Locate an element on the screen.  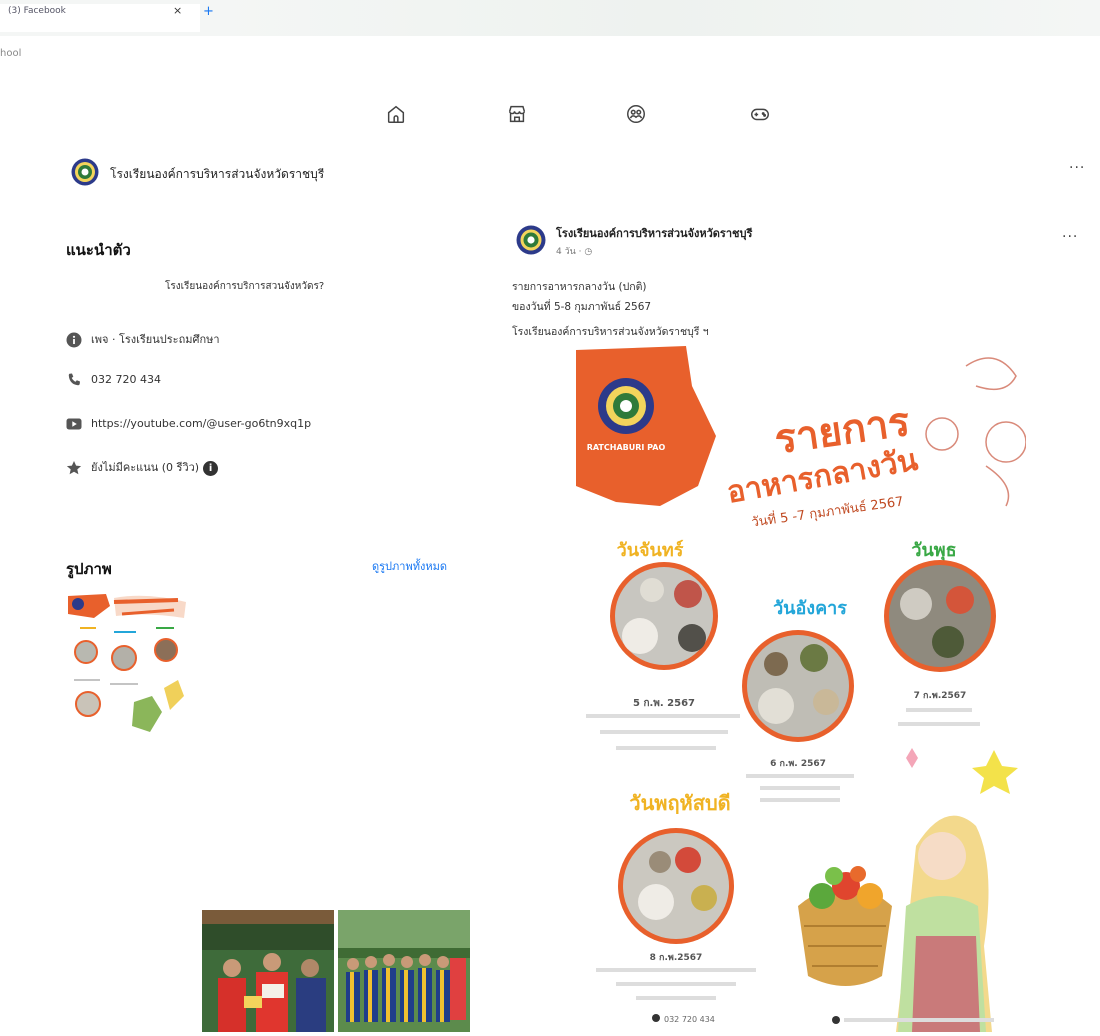
day-monday: วันจันทร์ is located at coordinates (650, 550).